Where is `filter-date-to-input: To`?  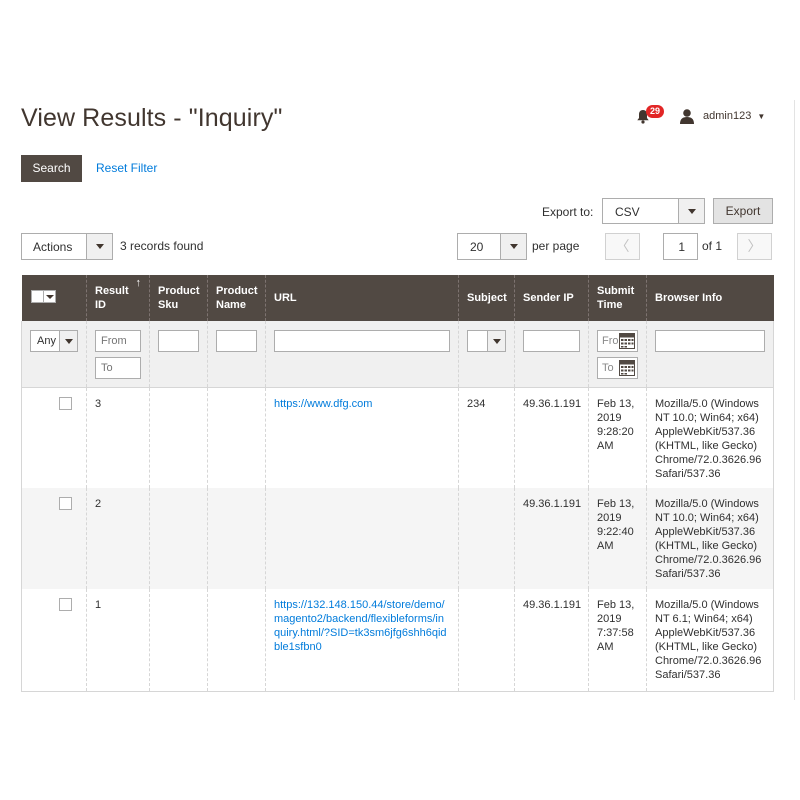 filter-date-to-input: To is located at coordinates (617, 368).